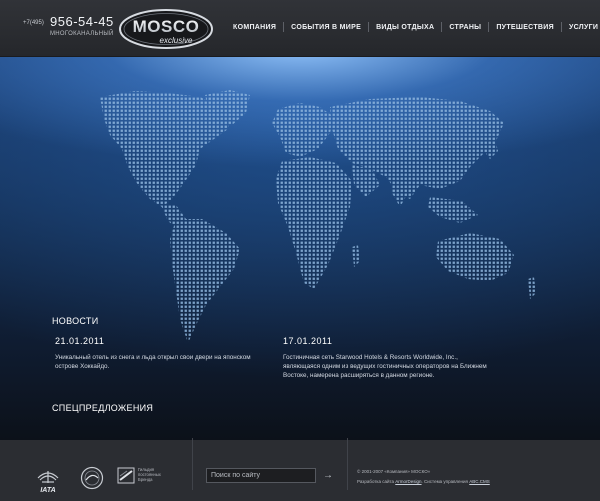  I want to click on nav-item-services: УСЛУГИ, so click(583, 27).